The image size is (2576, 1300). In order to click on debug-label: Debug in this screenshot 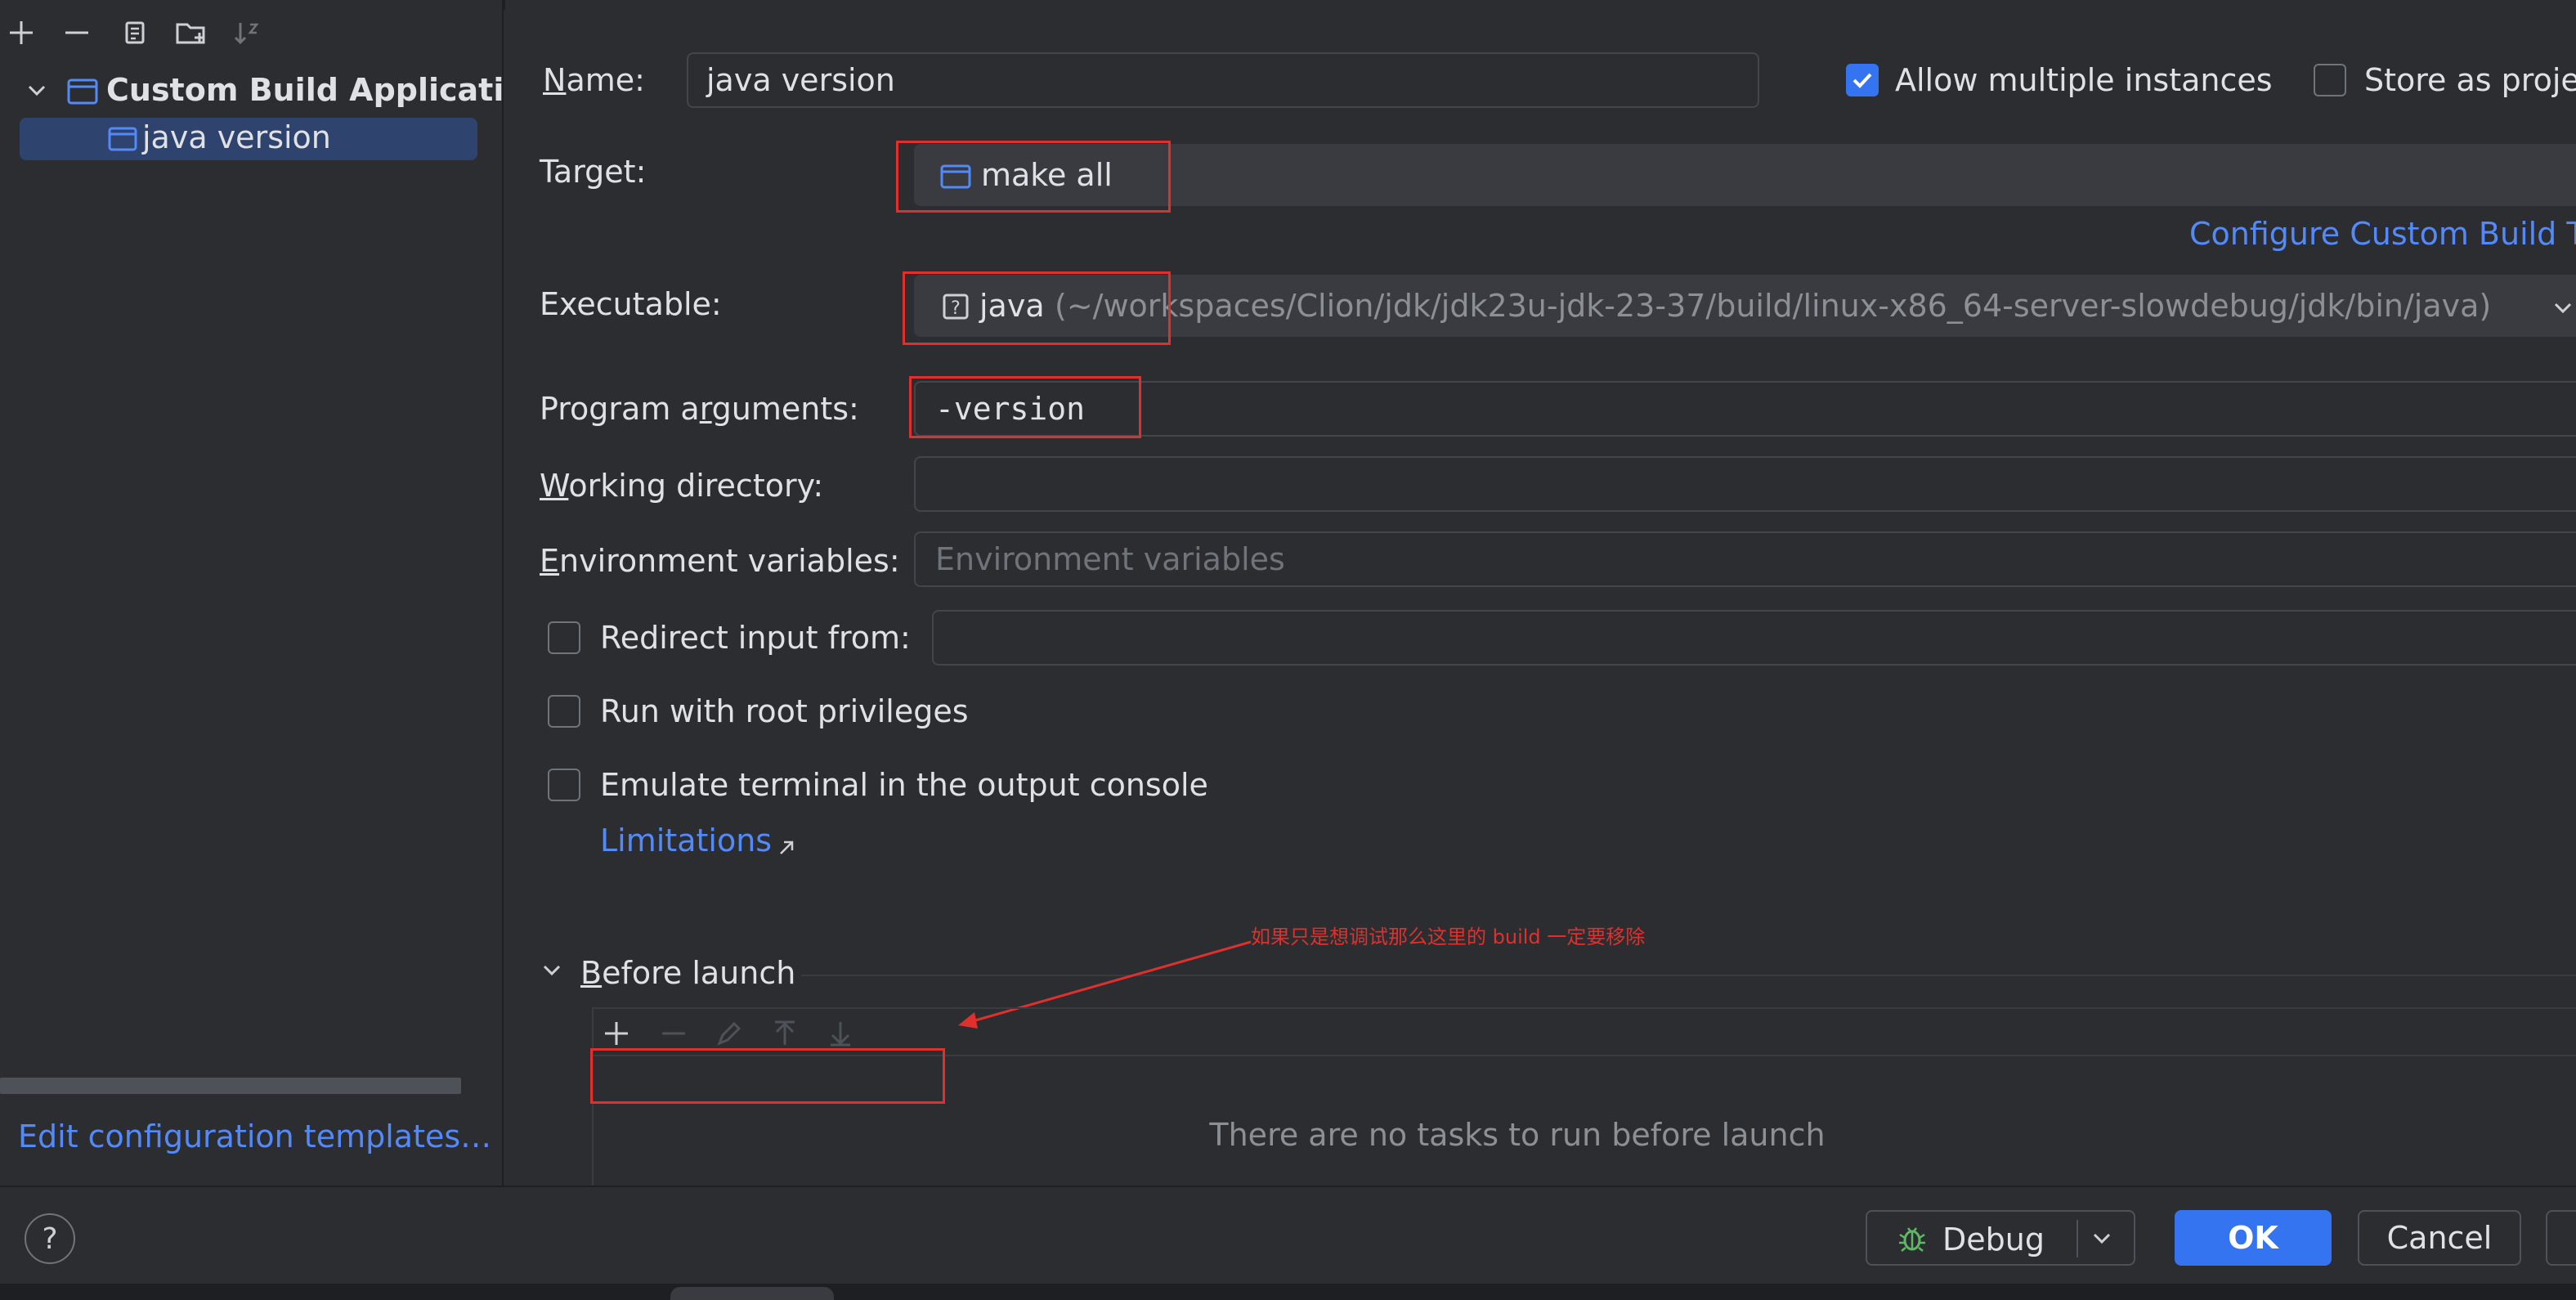, I will do `click(1994, 1240)`.